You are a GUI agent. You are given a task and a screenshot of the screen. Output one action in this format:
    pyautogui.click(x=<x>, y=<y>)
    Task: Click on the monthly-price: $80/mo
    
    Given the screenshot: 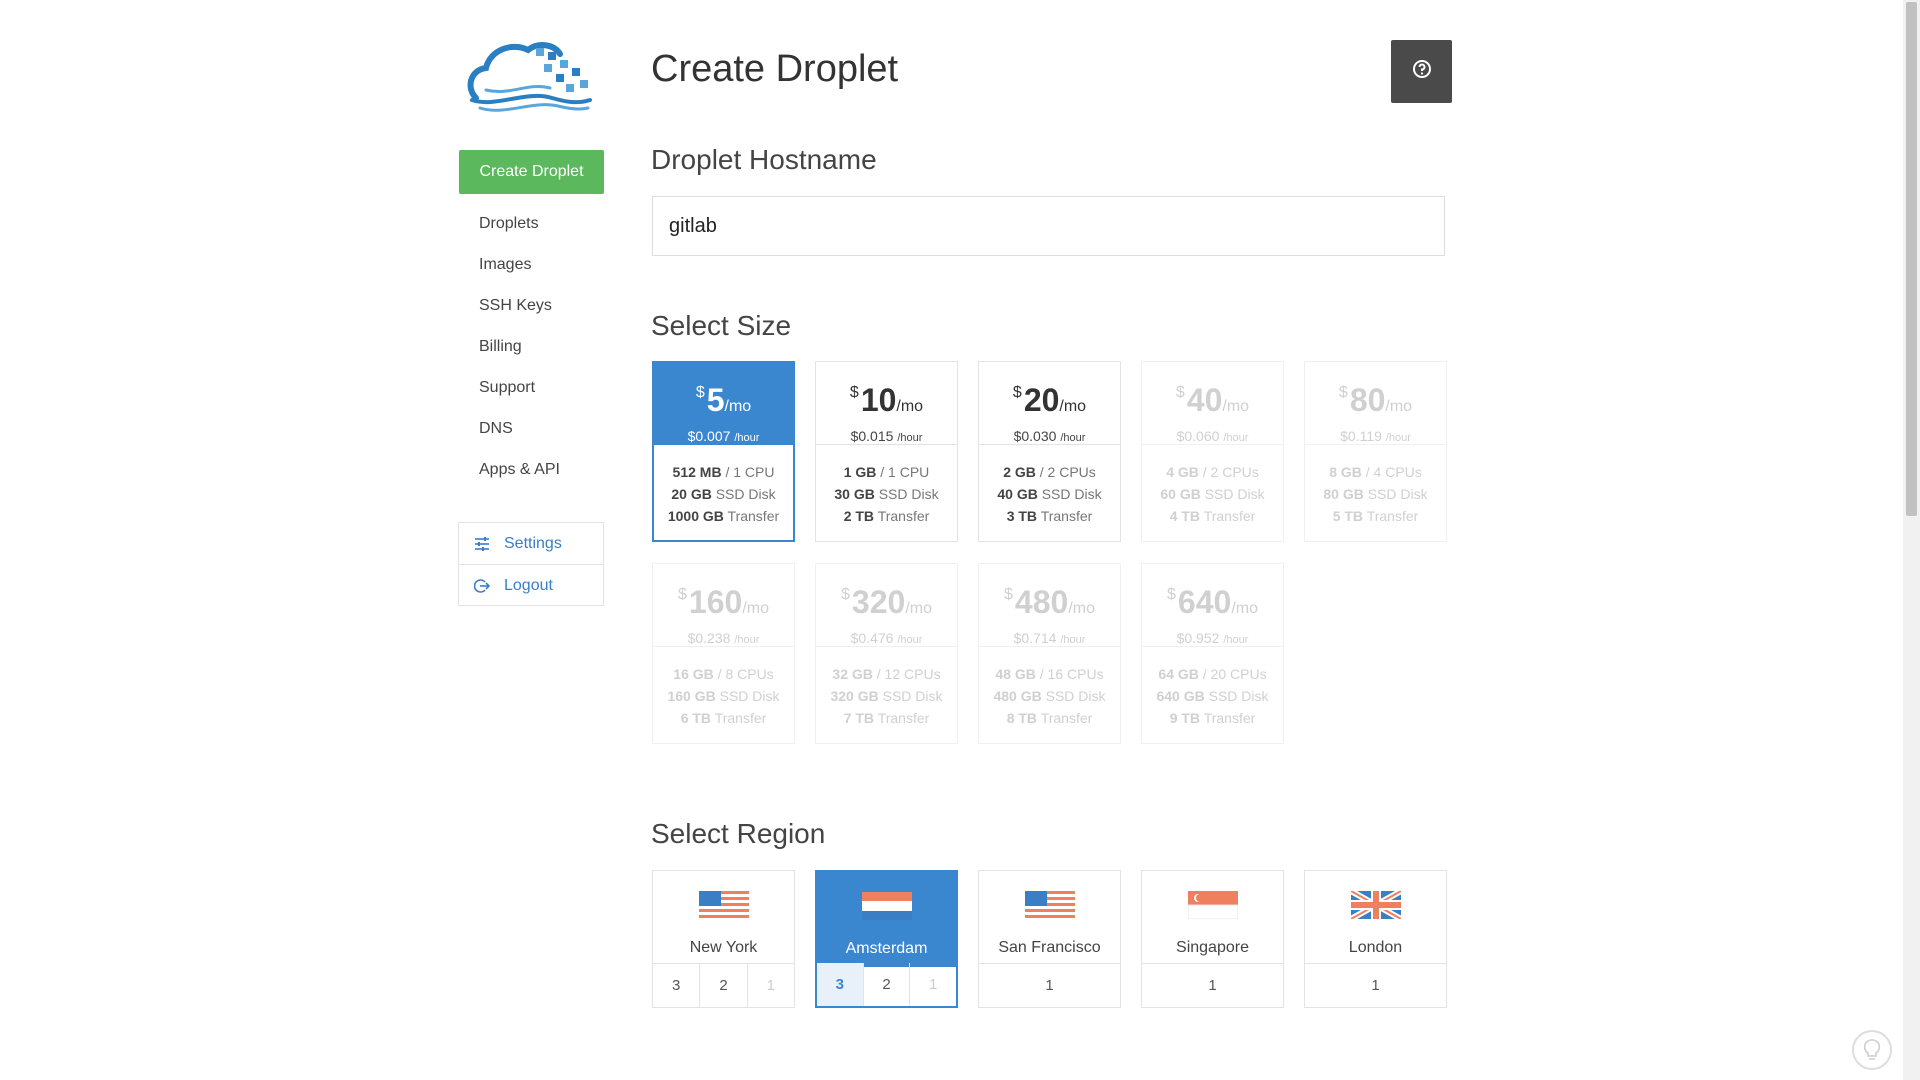 What is the action you would take?
    pyautogui.click(x=1375, y=400)
    